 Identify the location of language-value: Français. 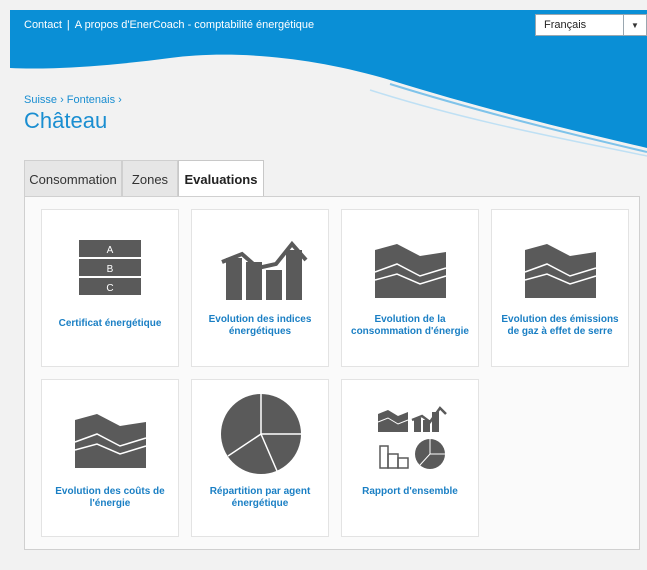
(565, 25).